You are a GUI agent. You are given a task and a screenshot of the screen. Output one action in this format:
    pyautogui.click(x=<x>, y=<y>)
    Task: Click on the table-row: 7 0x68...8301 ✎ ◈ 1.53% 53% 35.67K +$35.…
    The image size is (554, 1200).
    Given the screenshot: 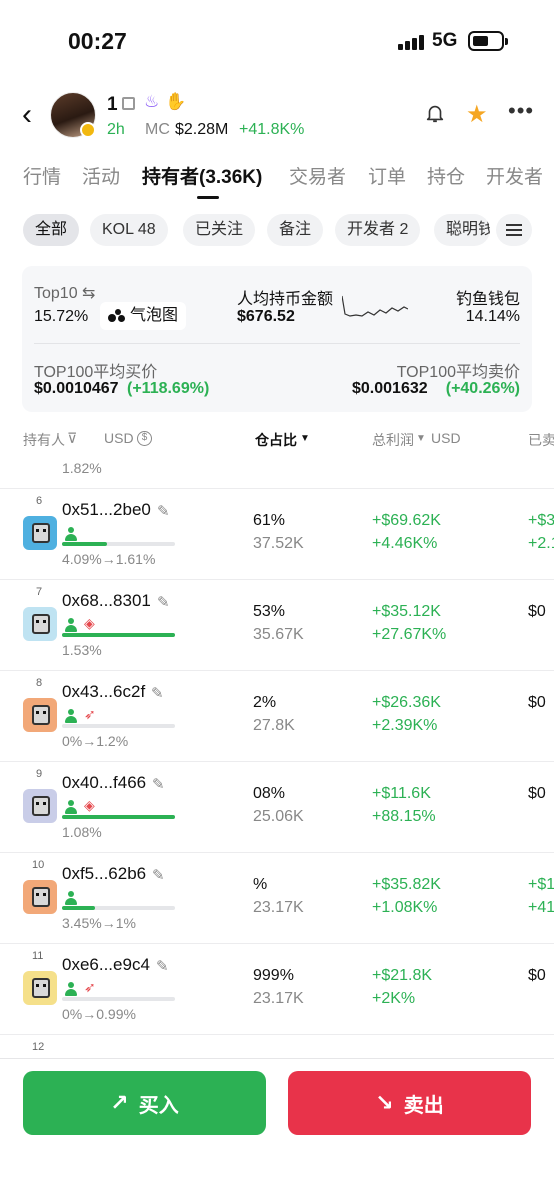 What is the action you would take?
    pyautogui.click(x=277, y=624)
    